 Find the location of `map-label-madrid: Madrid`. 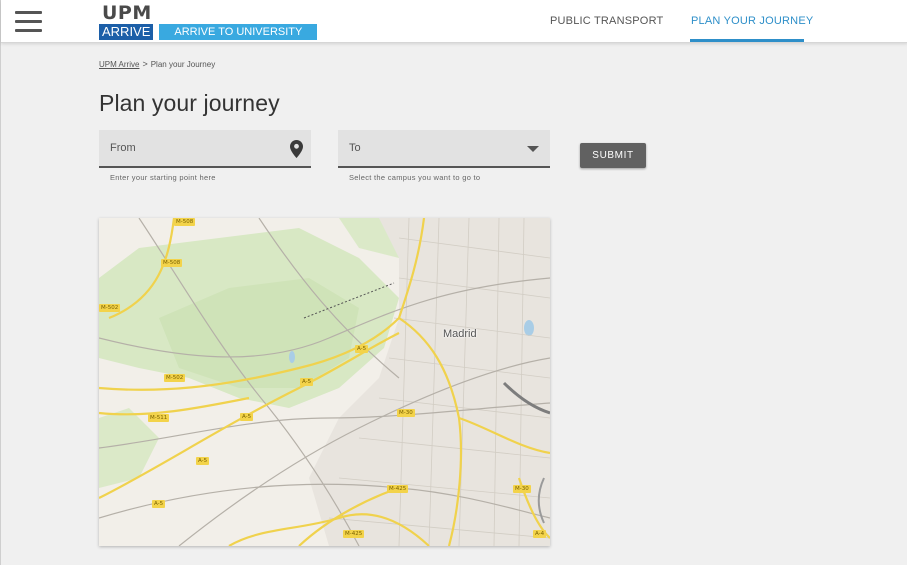

map-label-madrid: Madrid is located at coordinates (460, 334).